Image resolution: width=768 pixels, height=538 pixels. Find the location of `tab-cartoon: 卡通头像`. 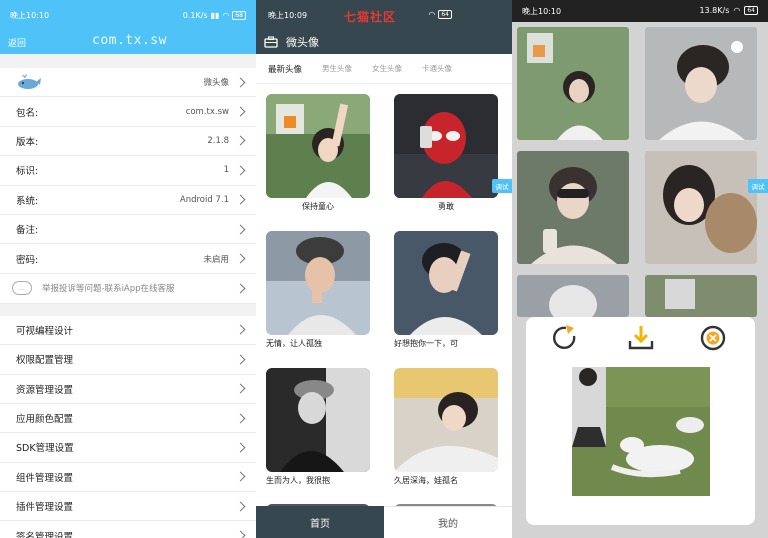

tab-cartoon: 卡通头像 is located at coordinates (437, 68).